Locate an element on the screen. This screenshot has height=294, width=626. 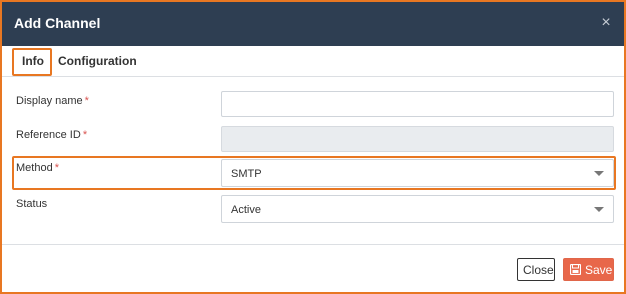
reference-id-label-text: Reference ID is located at coordinates (48, 135).